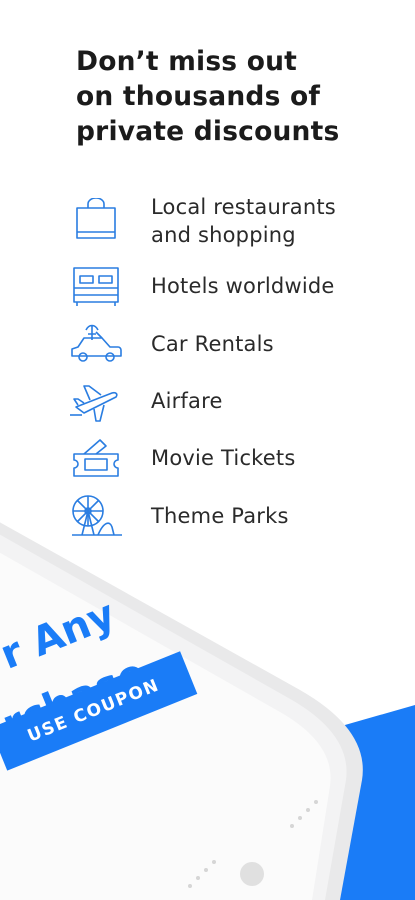 This screenshot has width=415, height=900. What do you see at coordinates (243, 221) in the screenshot?
I see `feature-label-shopping: Local restaurants and shopping` at bounding box center [243, 221].